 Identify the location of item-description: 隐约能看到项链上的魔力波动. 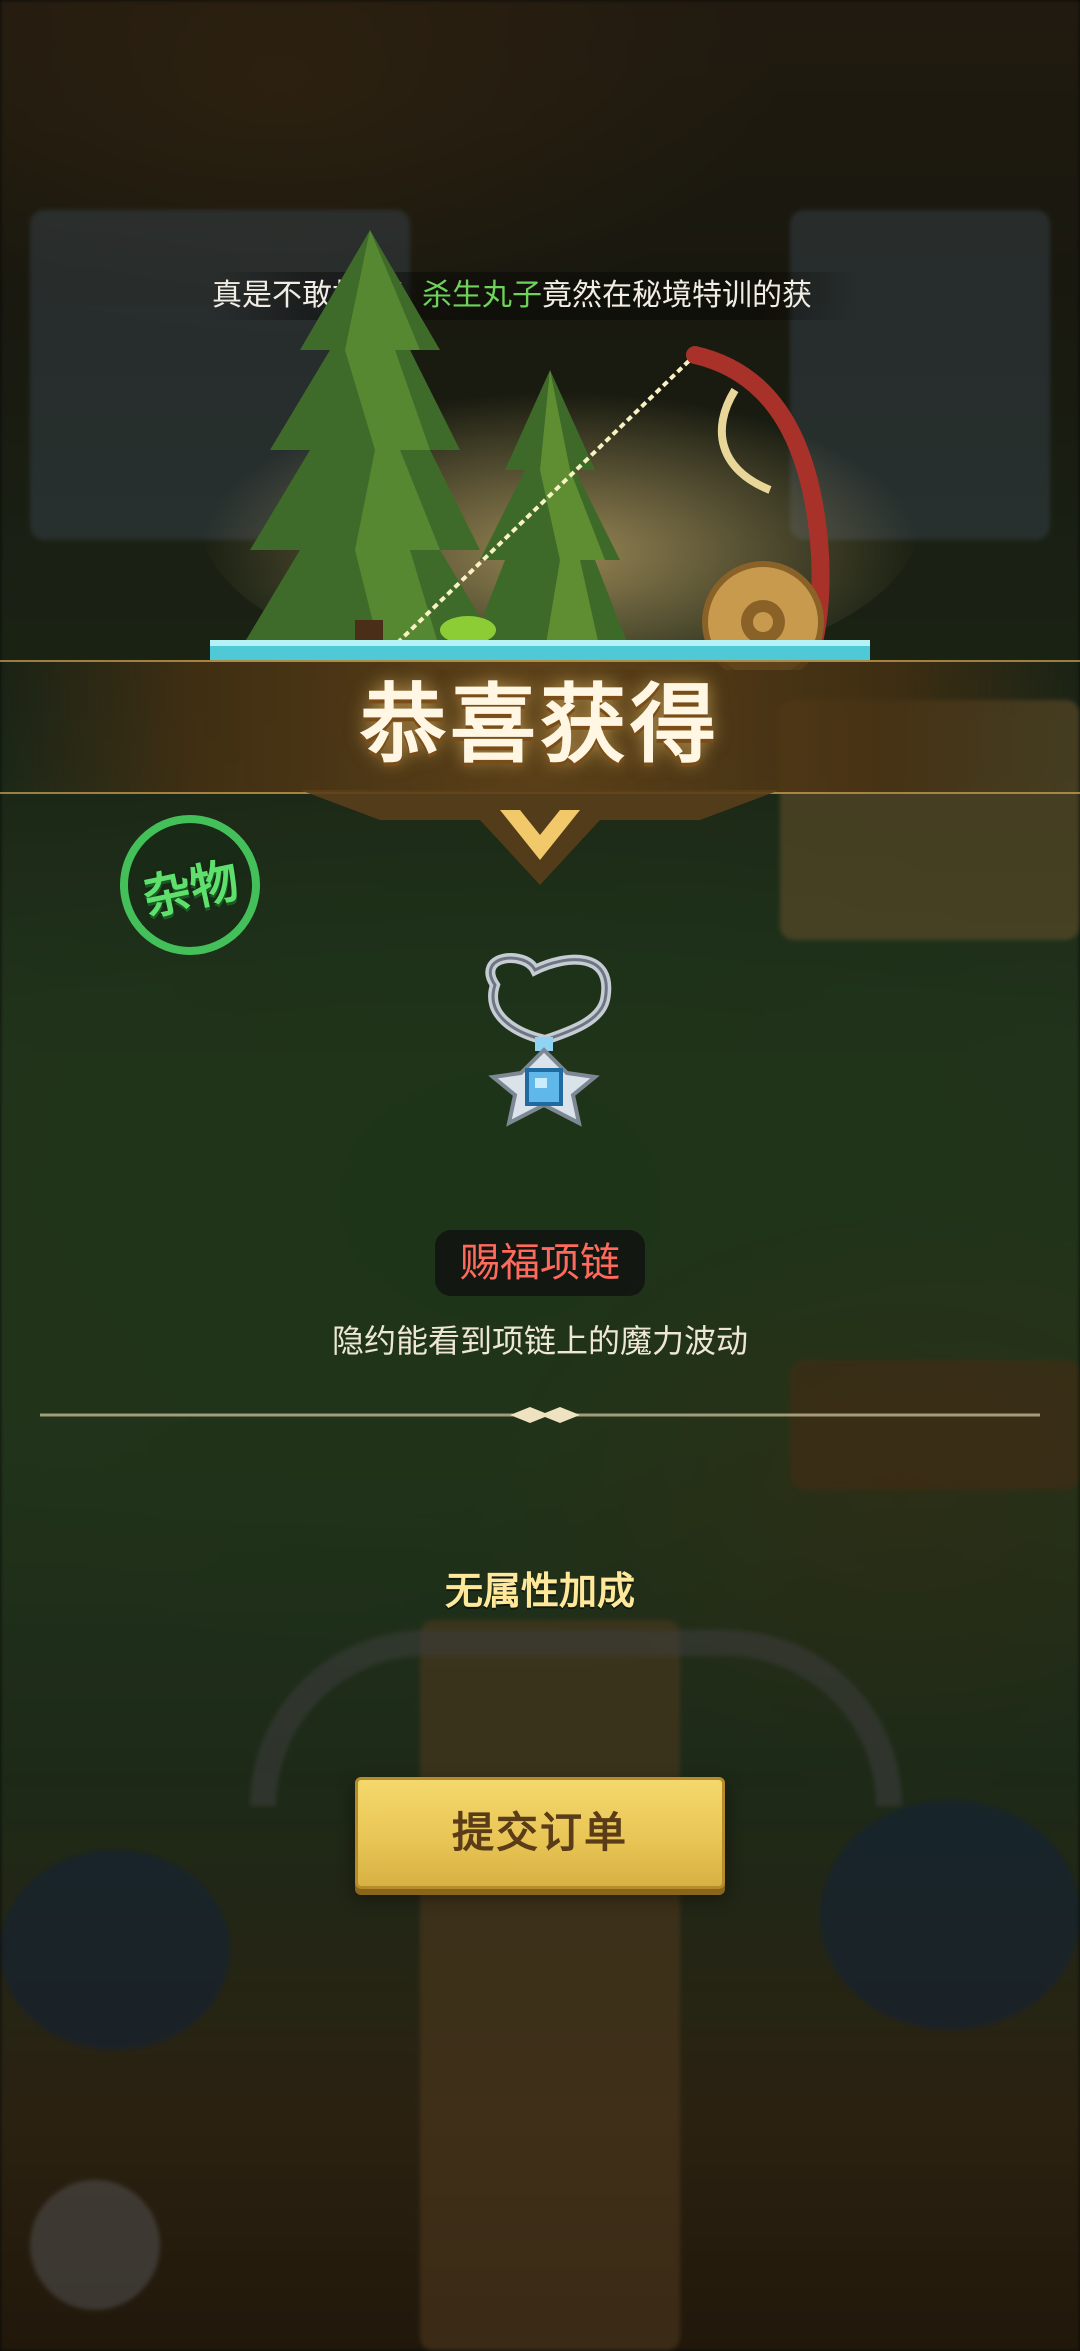
(539, 1341).